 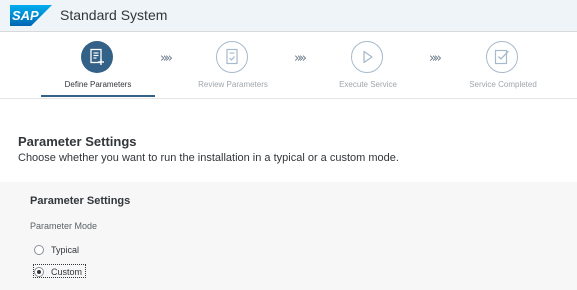 I want to click on radio-option-typical: Typical, so click(x=56, y=250).